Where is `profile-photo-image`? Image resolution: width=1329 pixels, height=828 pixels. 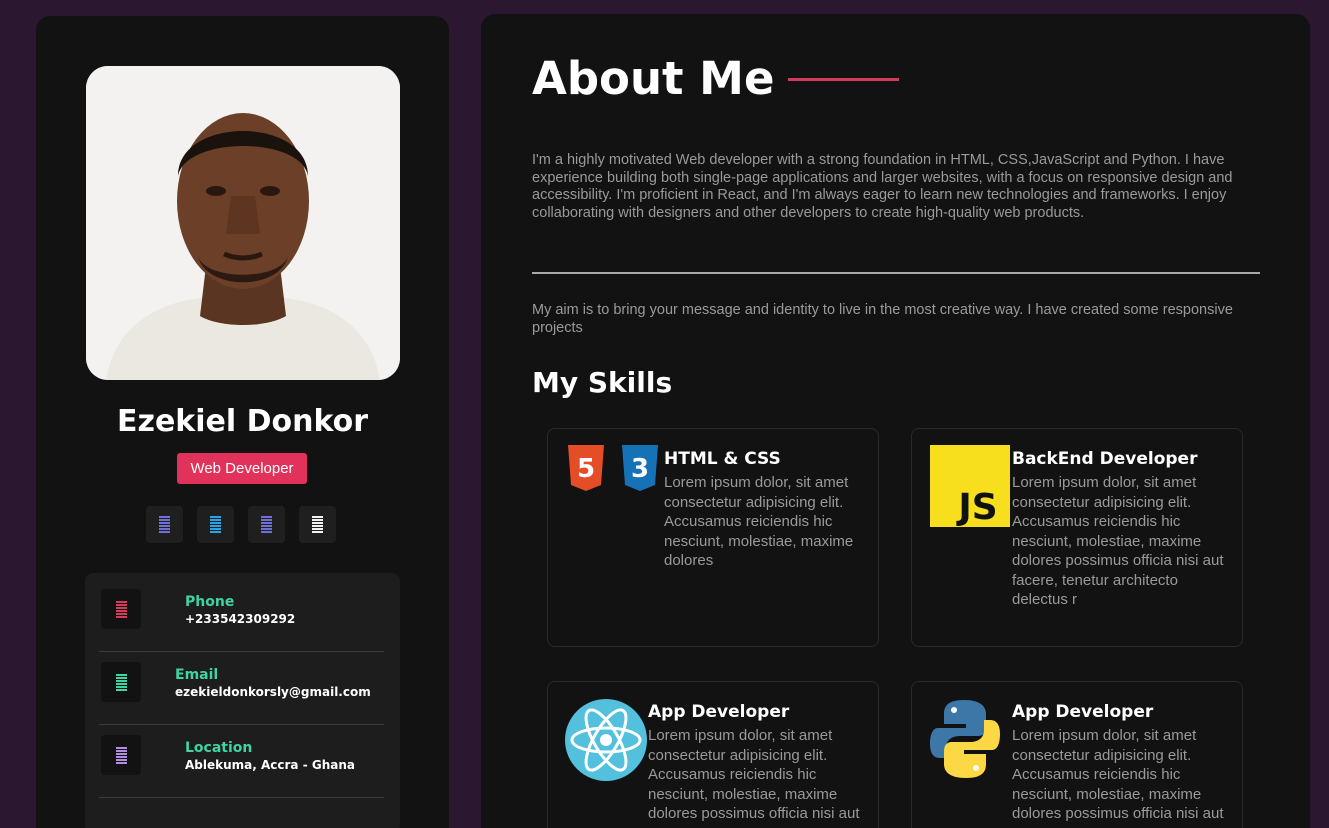 profile-photo-image is located at coordinates (243, 223).